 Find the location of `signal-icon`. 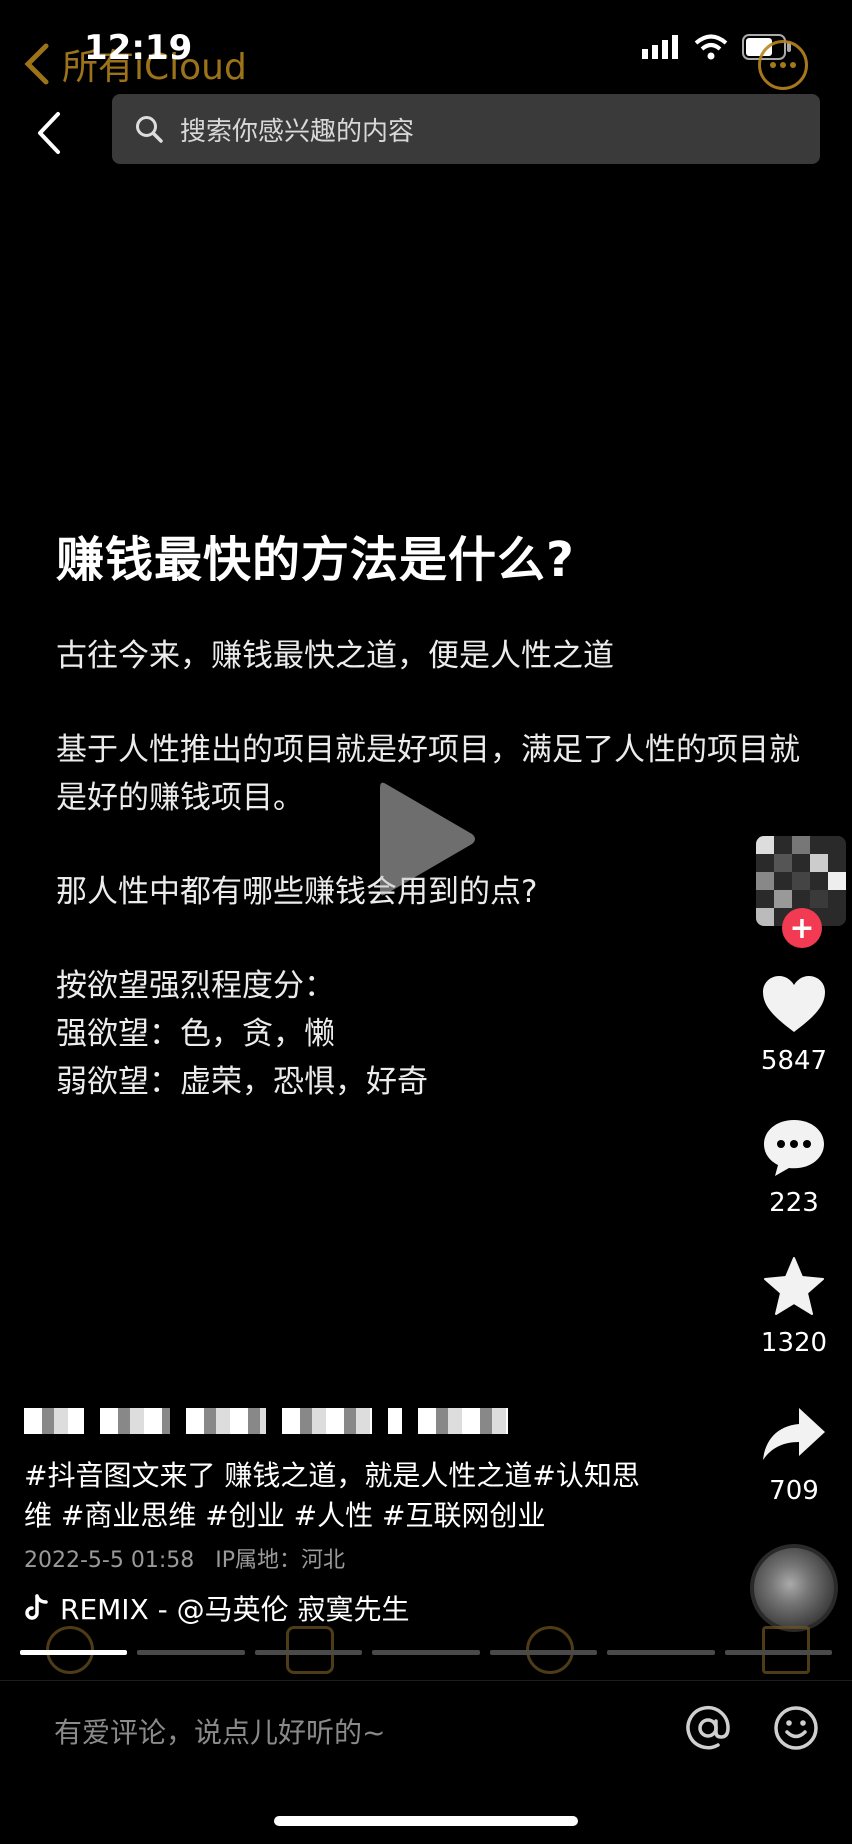

signal-icon is located at coordinates (660, 47).